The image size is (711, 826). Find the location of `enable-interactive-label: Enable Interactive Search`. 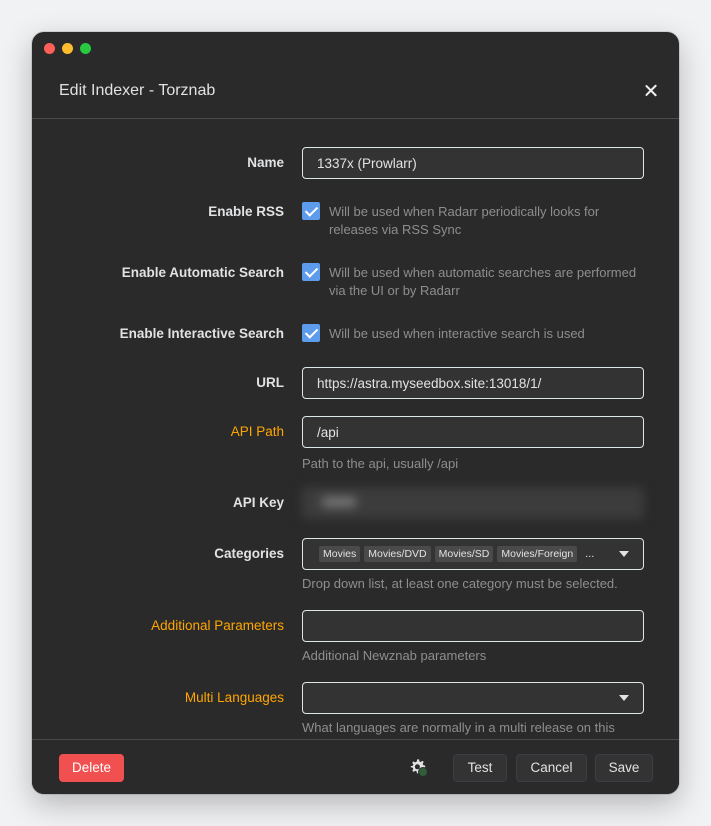

enable-interactive-label: Enable Interactive Search is located at coordinates (201, 333).